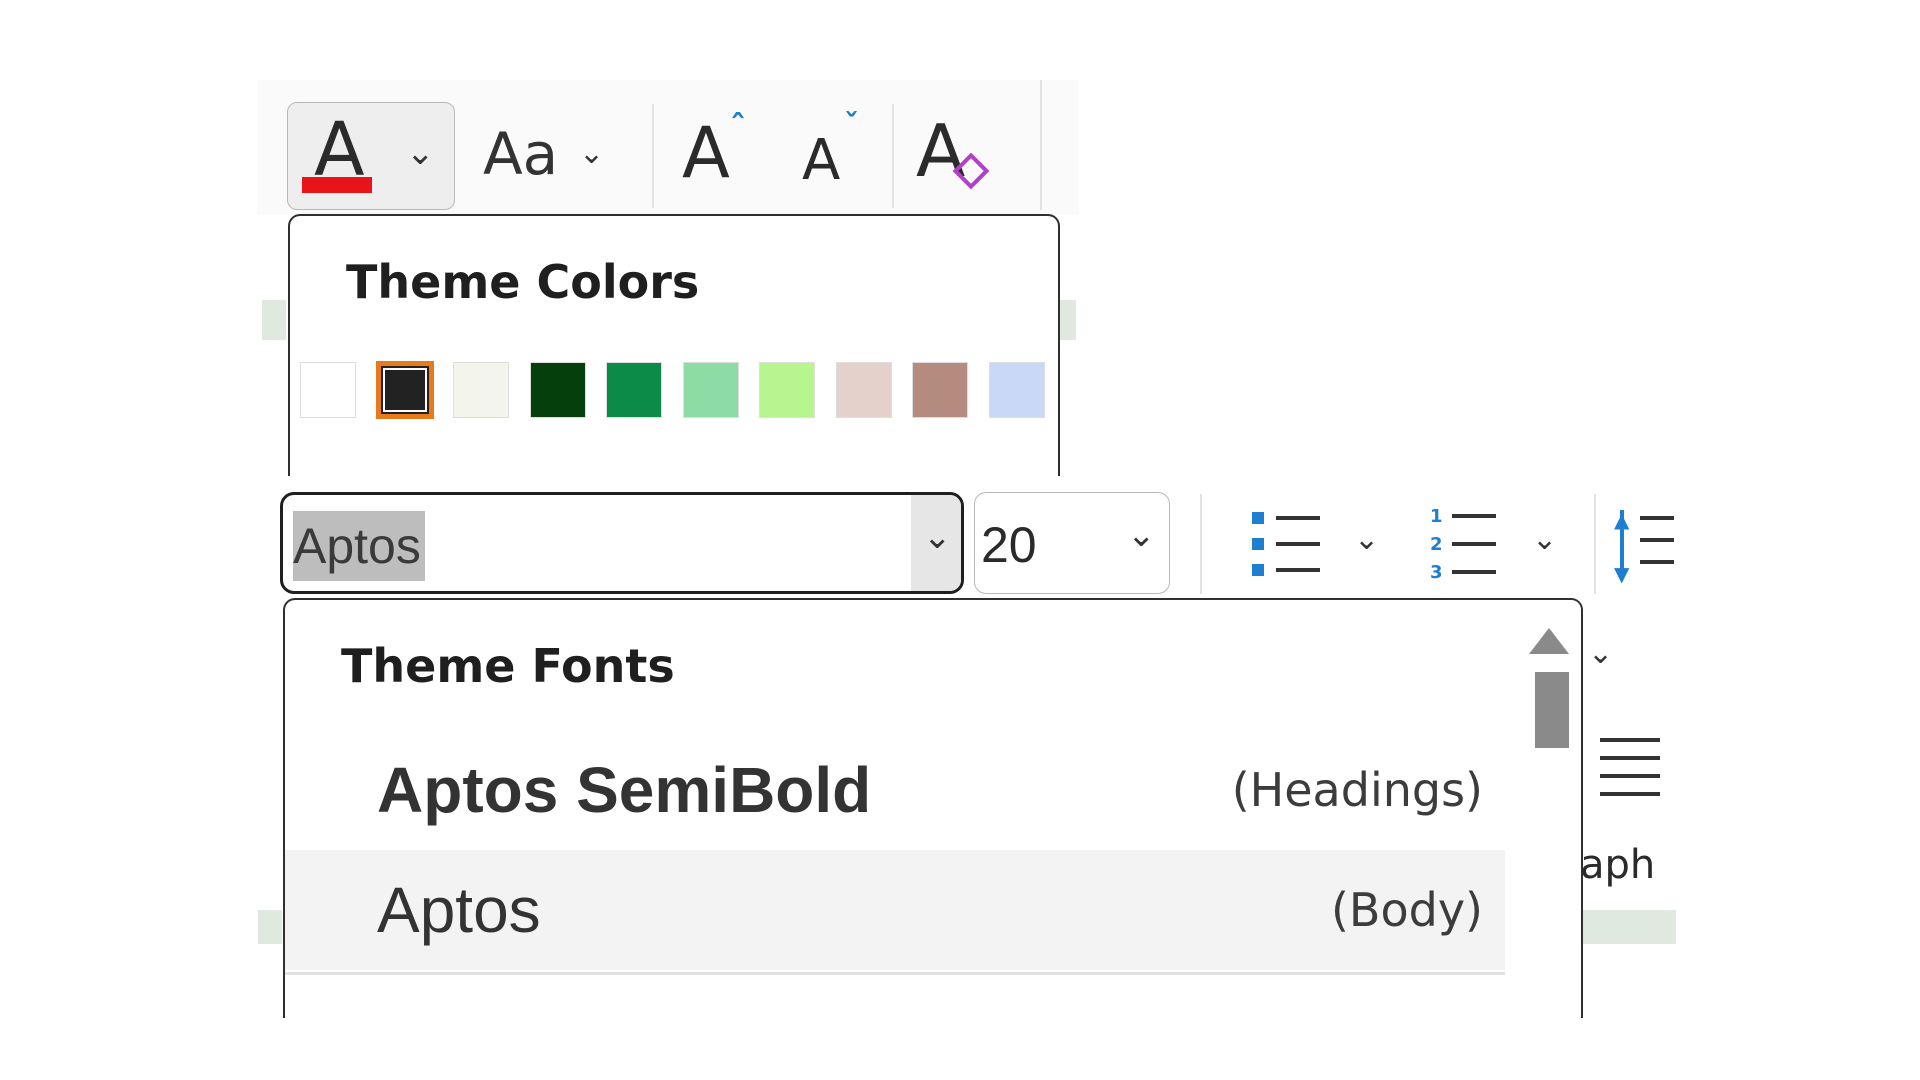 This screenshot has height=1080, width=1920. I want to click on shrink-font-icon: A, so click(821, 160).